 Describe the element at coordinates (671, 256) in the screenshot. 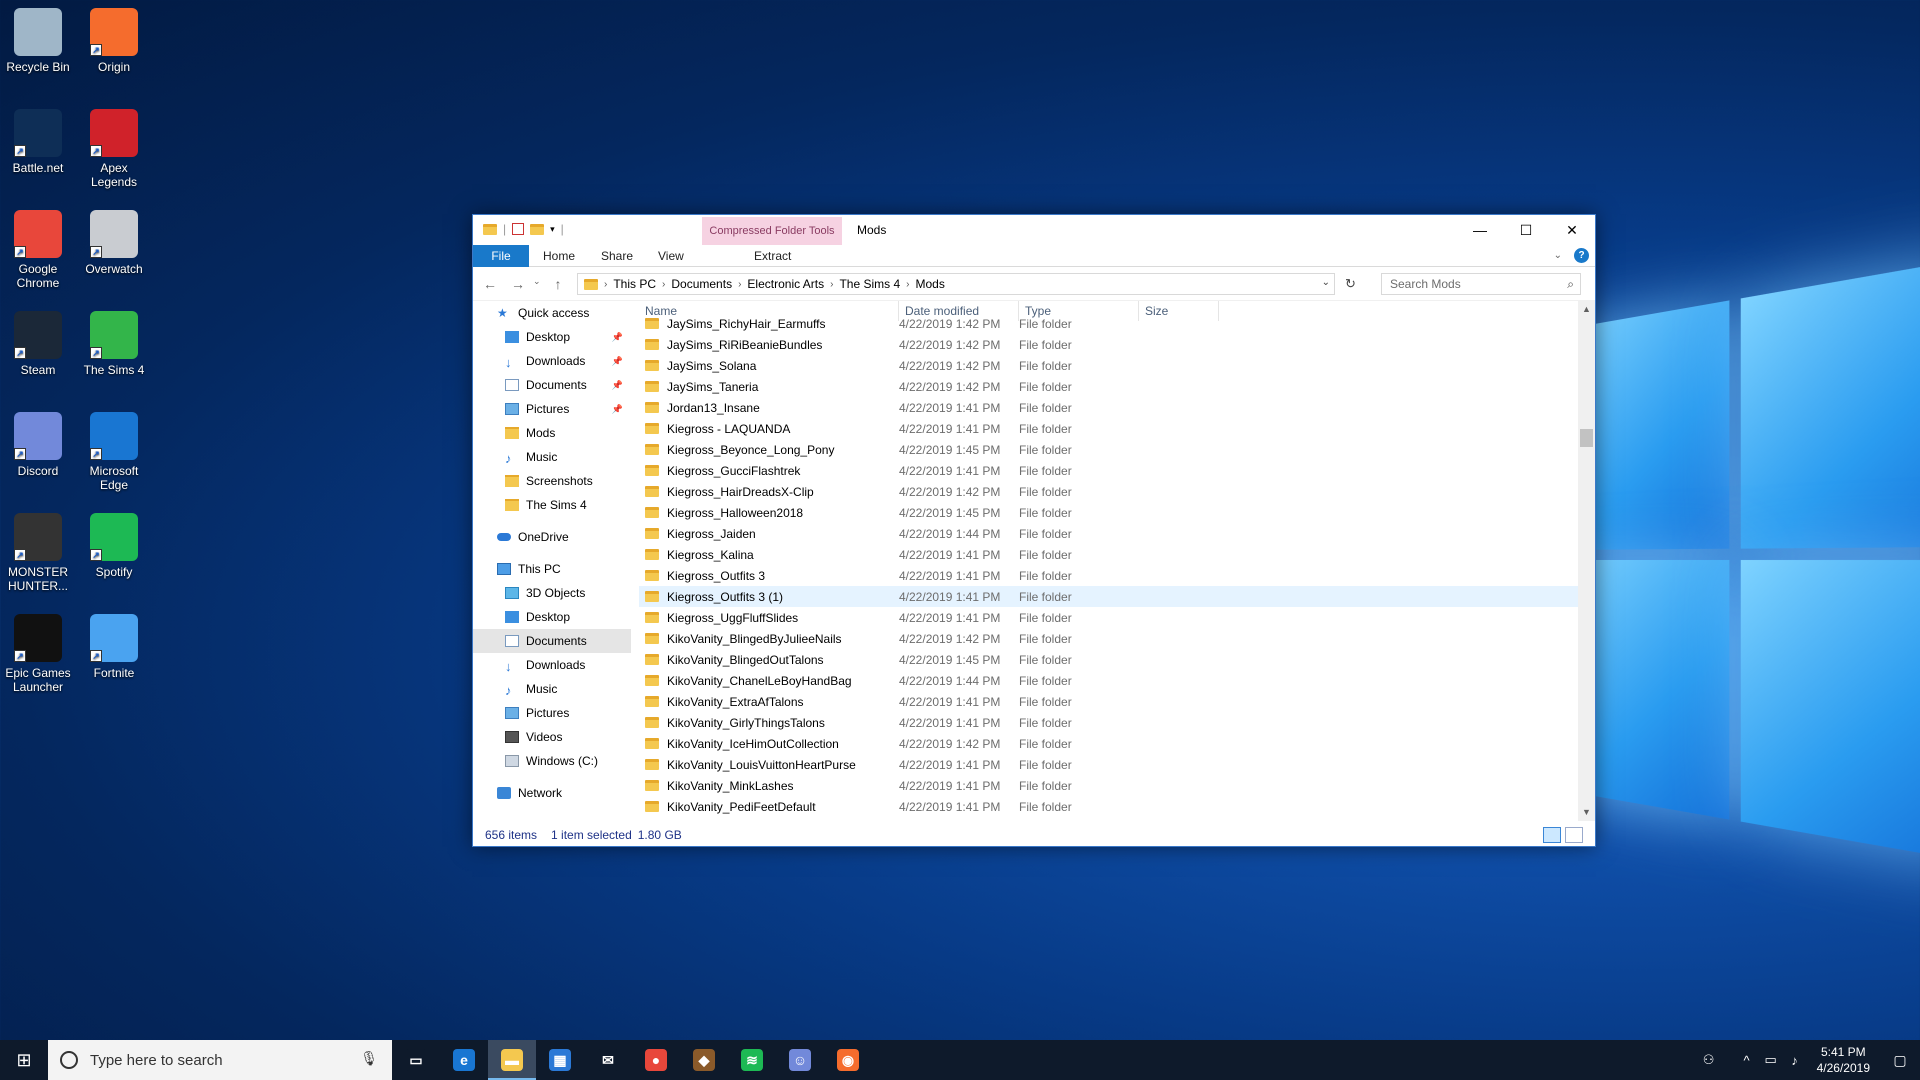

I see `tab-view: View` at that location.